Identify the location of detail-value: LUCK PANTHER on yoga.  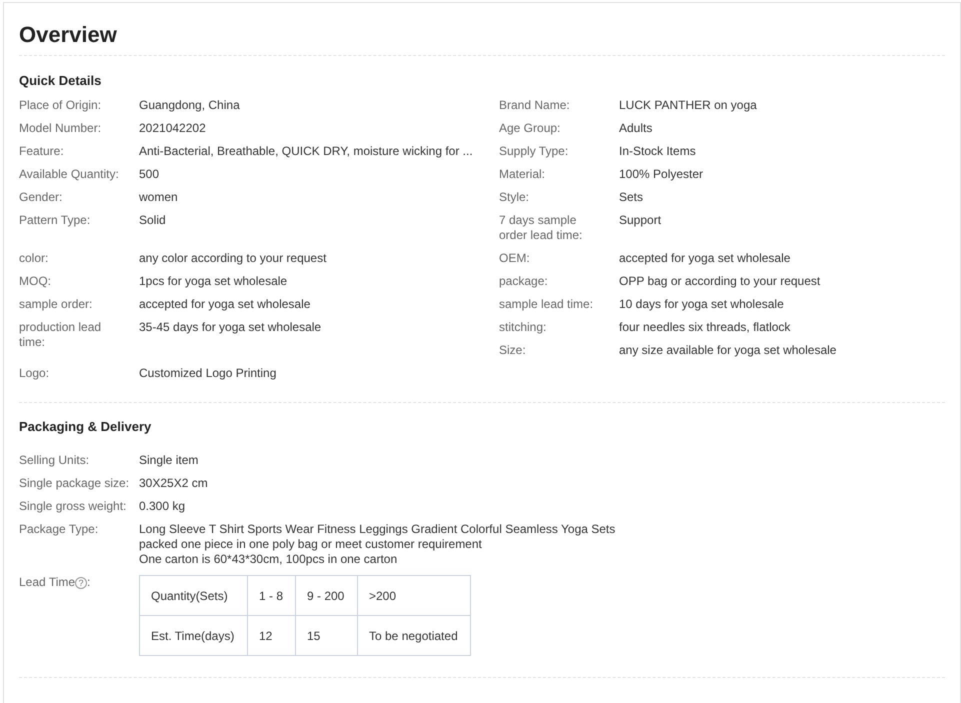
(688, 105).